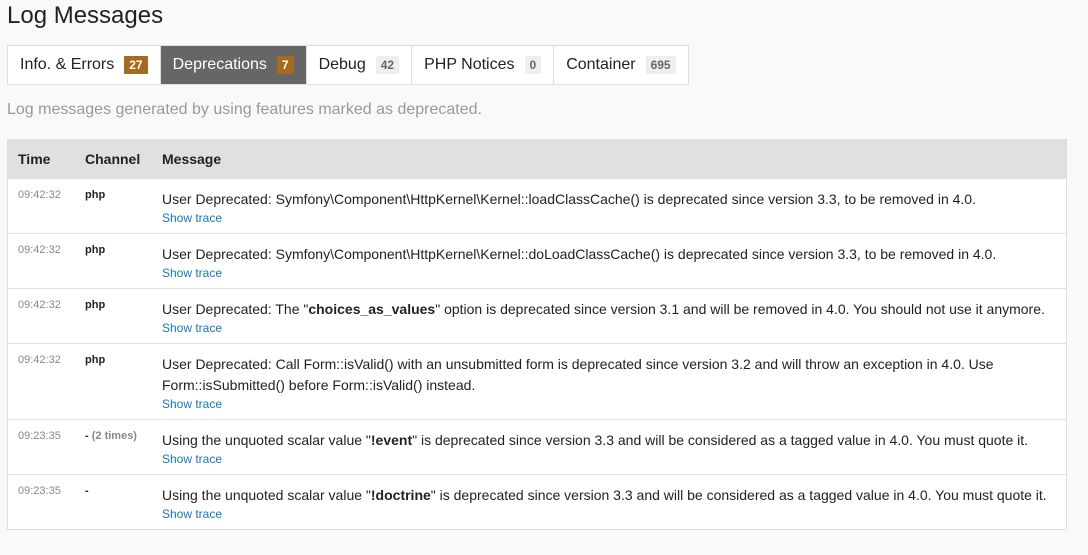 The image size is (1088, 555). Describe the element at coordinates (235, 309) in the screenshot. I see `message-segment: User Deprecated: The "` at that location.